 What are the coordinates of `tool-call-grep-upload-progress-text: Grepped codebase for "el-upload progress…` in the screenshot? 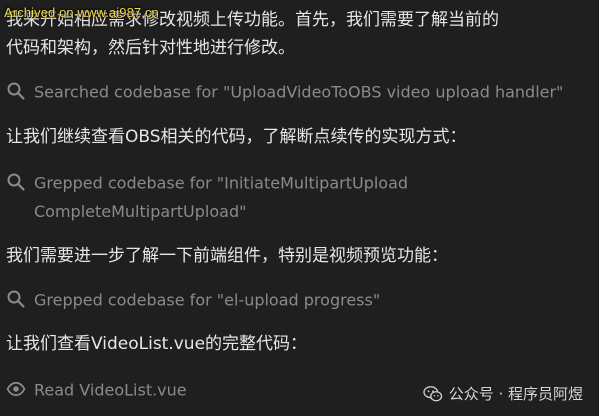 It's located at (207, 300).